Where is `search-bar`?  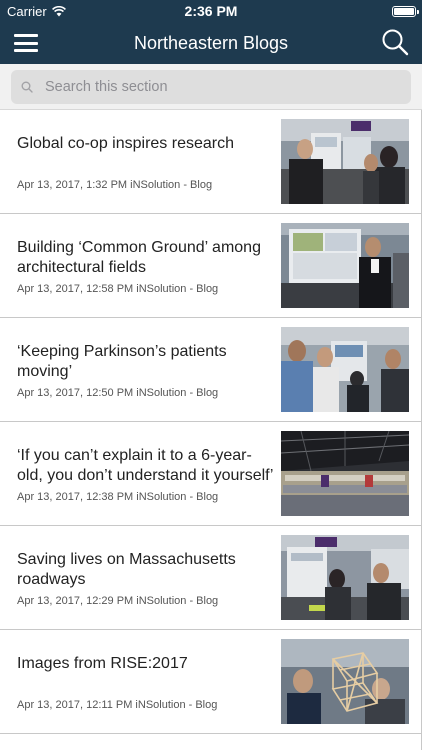 search-bar is located at coordinates (211, 87).